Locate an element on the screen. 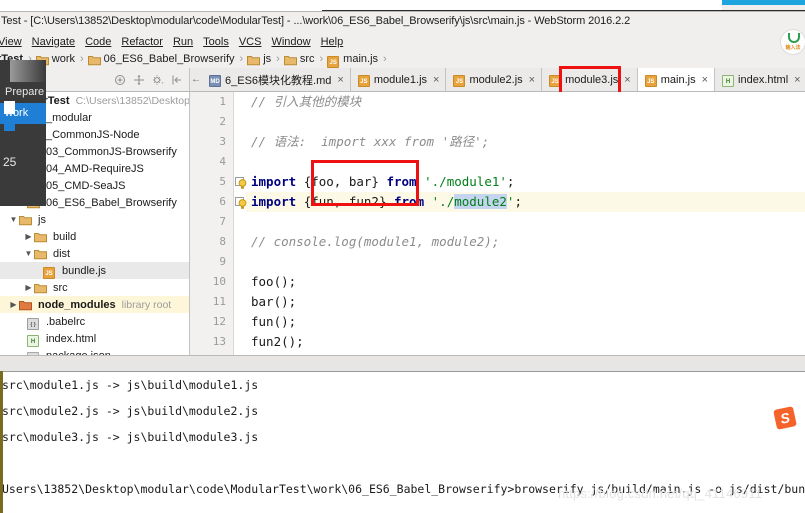  line-number: 1 is located at coordinates (222, 101).